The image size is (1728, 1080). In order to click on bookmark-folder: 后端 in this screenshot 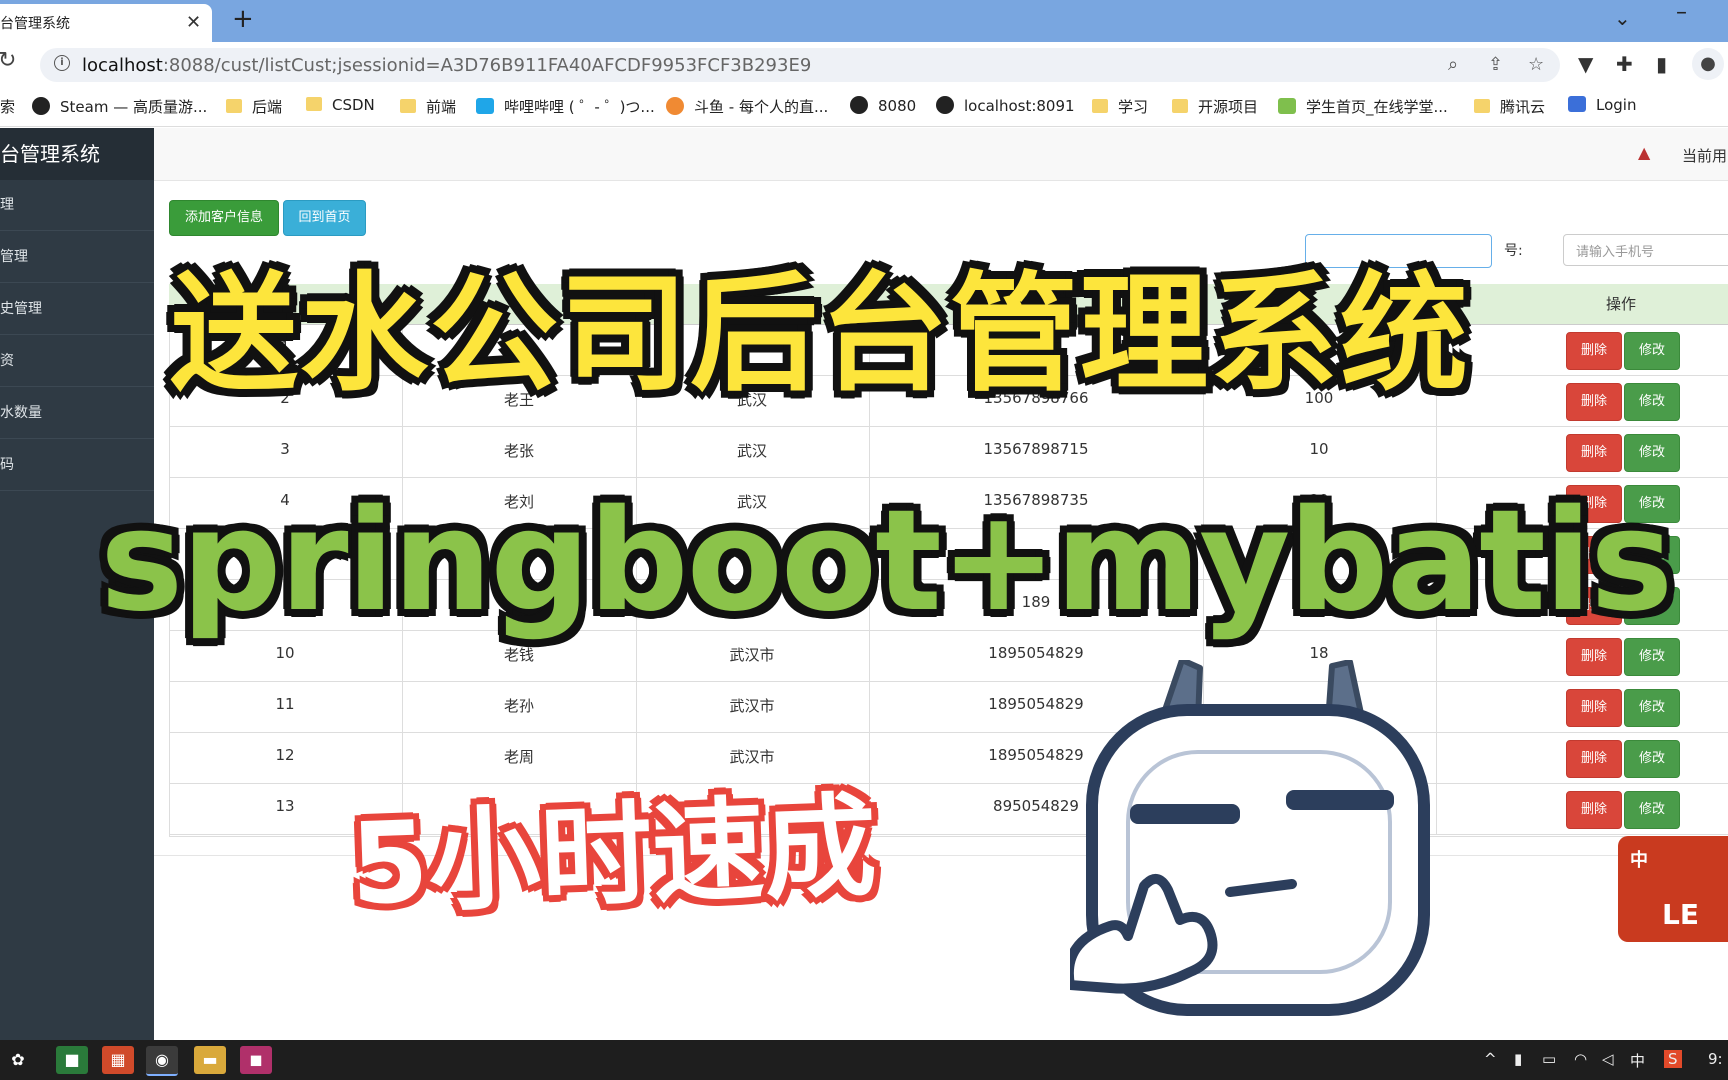, I will do `click(254, 106)`.